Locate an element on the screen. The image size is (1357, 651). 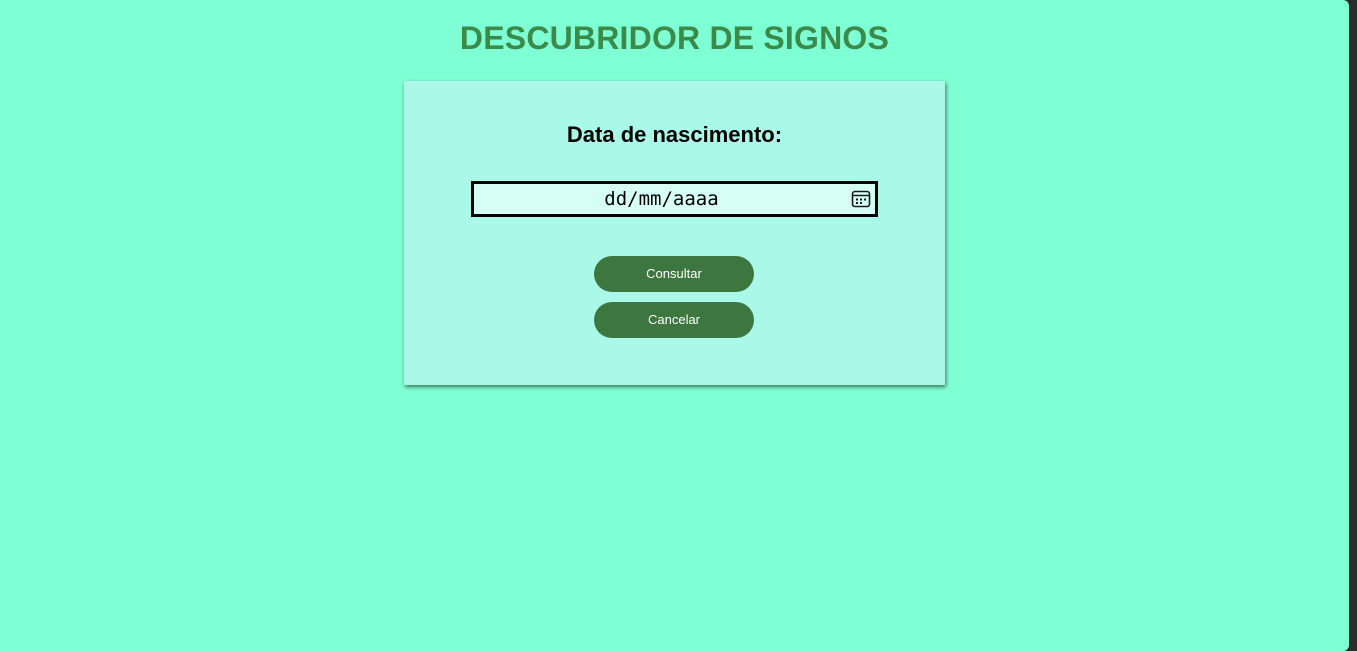
page-title: DESCUBRIDOR DE SIGNOS is located at coordinates (674, 38).